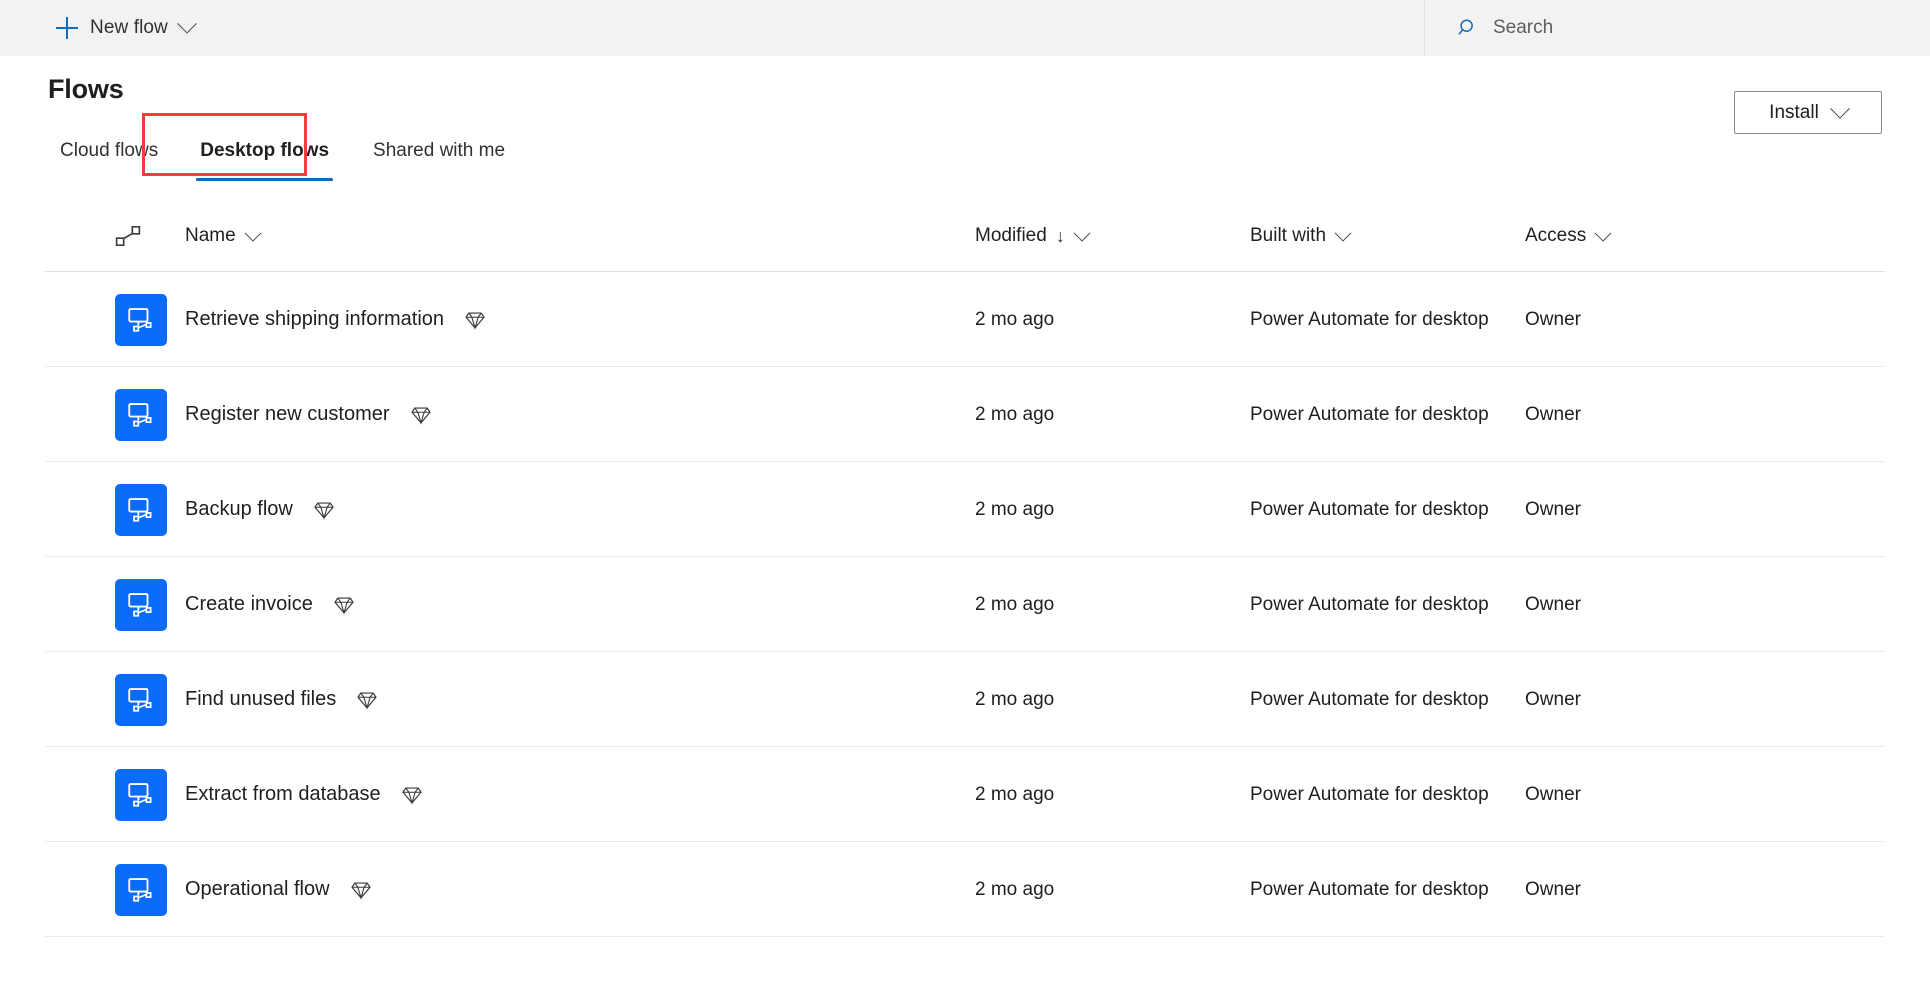  Describe the element at coordinates (580, 509) in the screenshot. I see `row-name-cell: Backup flow` at that location.